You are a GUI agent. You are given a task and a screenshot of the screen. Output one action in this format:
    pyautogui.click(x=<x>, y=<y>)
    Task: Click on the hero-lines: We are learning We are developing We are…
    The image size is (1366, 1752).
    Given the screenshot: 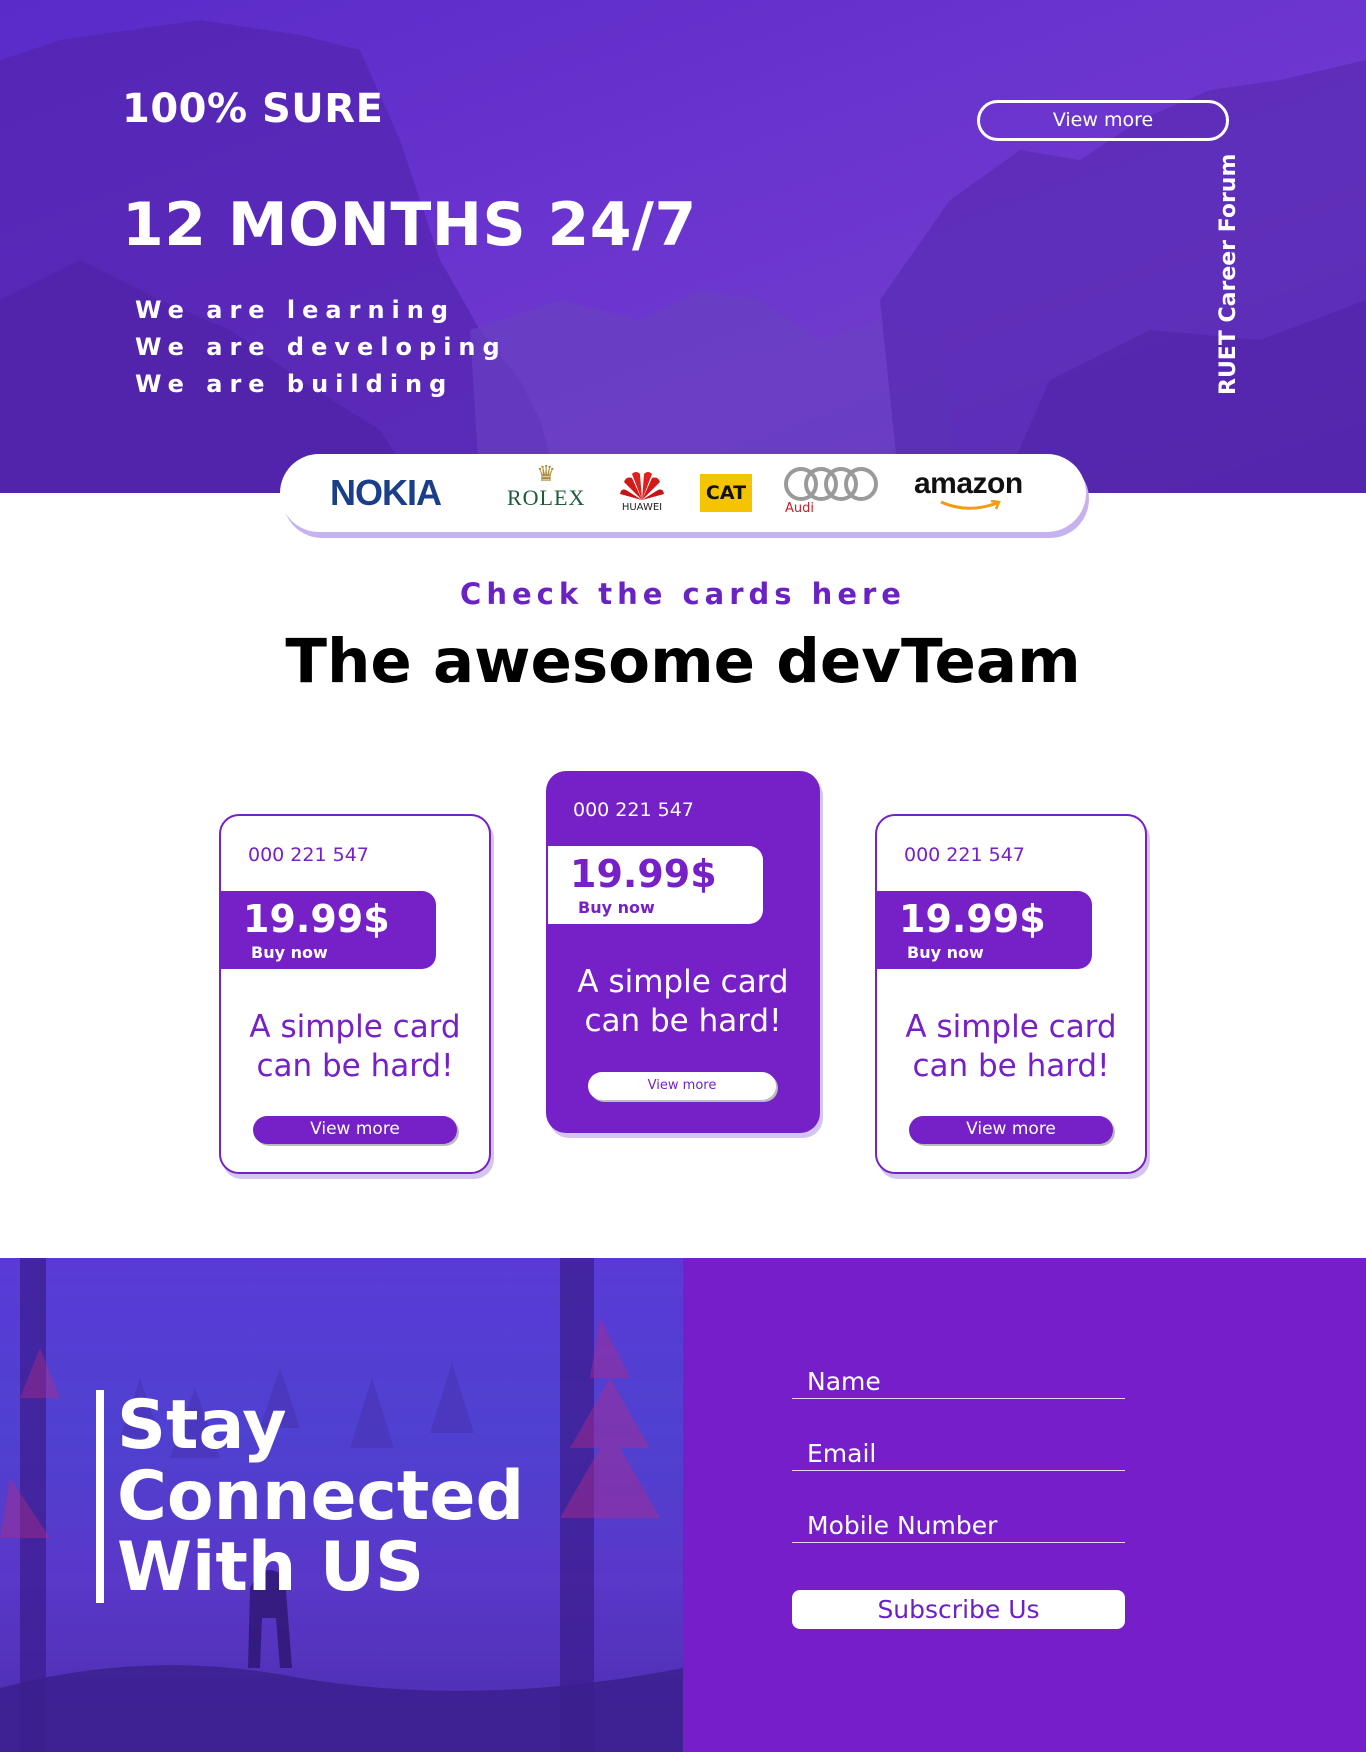 What is the action you would take?
    pyautogui.click(x=321, y=347)
    